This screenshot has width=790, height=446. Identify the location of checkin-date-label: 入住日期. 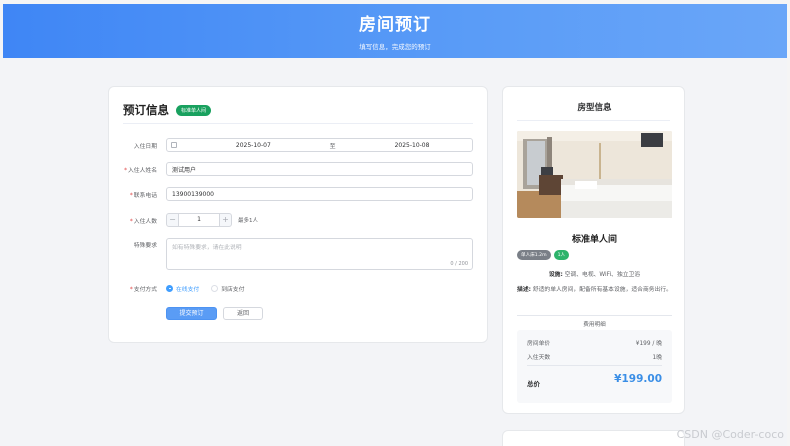
(145, 146).